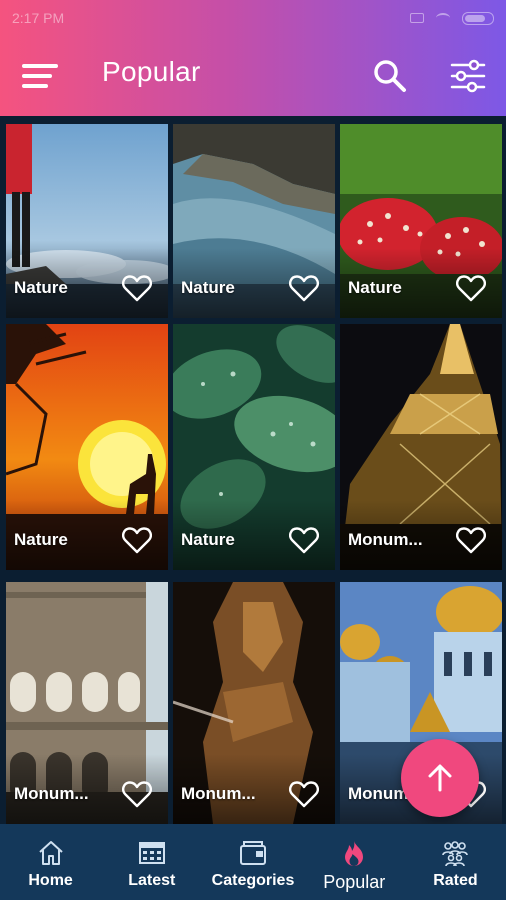  Describe the element at coordinates (151, 853) in the screenshot. I see `latest-icon` at that location.